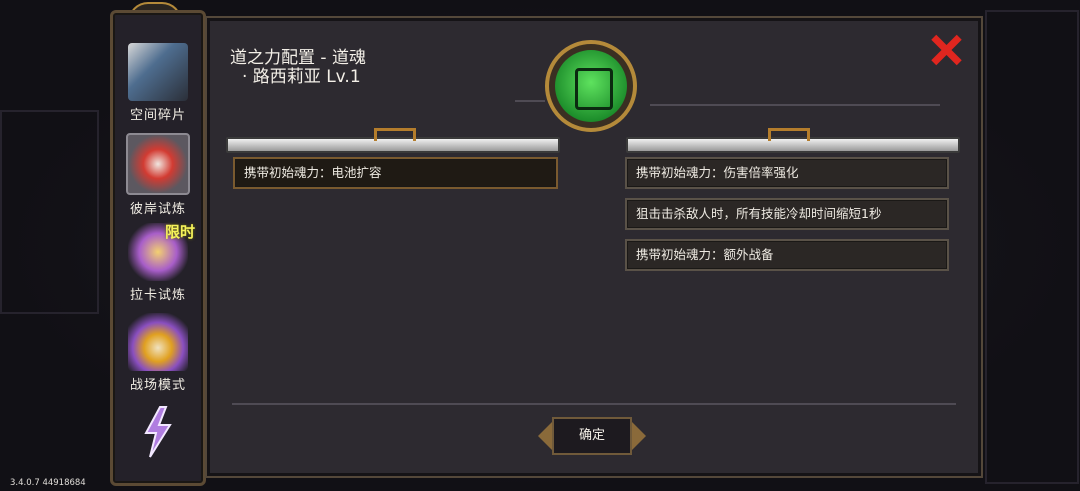 Image resolution: width=1080 pixels, height=491 pixels. Describe the element at coordinates (787, 214) in the screenshot. I see `right-soul-entry: 狙击击杀敌人时，所有技能冷却时间缩短1秒` at that location.